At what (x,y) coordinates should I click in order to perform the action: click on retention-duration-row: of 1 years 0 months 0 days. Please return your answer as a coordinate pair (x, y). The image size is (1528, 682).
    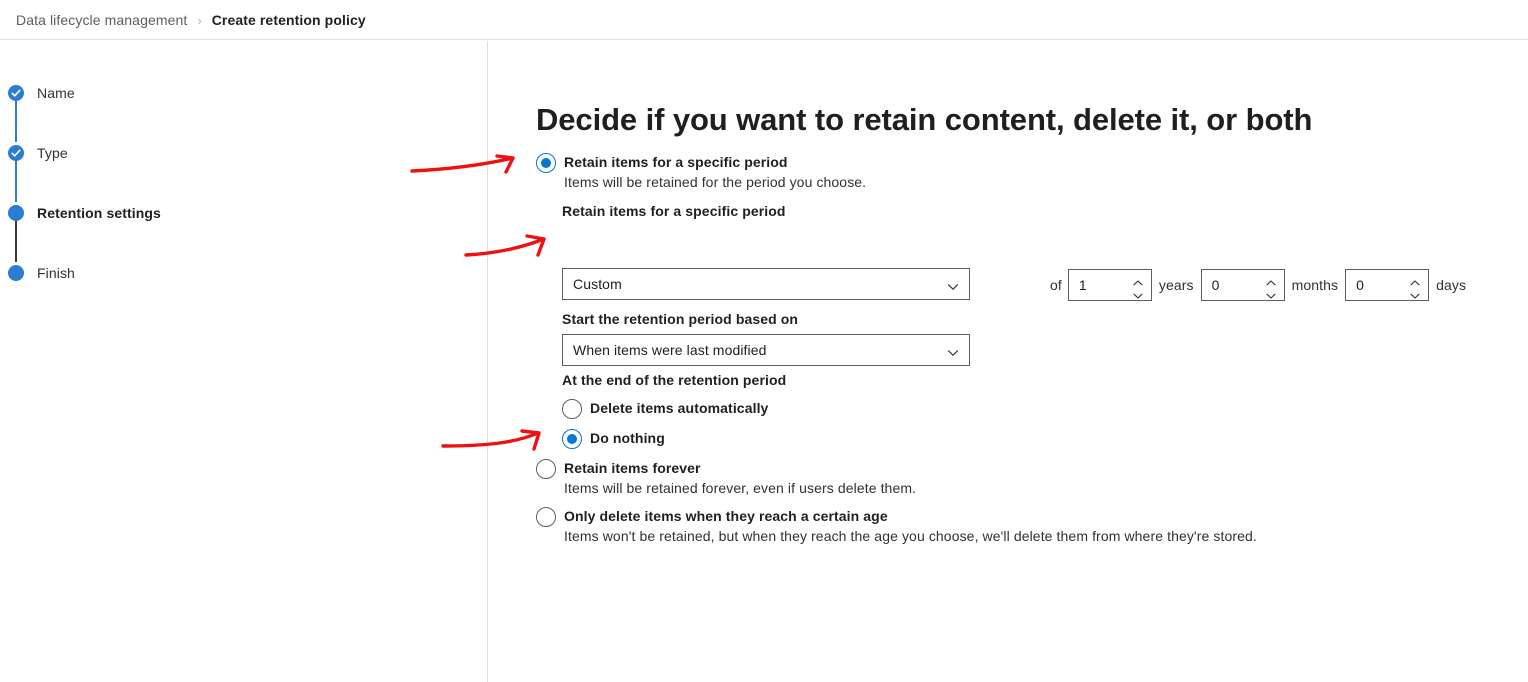
    Looking at the image, I should click on (1258, 285).